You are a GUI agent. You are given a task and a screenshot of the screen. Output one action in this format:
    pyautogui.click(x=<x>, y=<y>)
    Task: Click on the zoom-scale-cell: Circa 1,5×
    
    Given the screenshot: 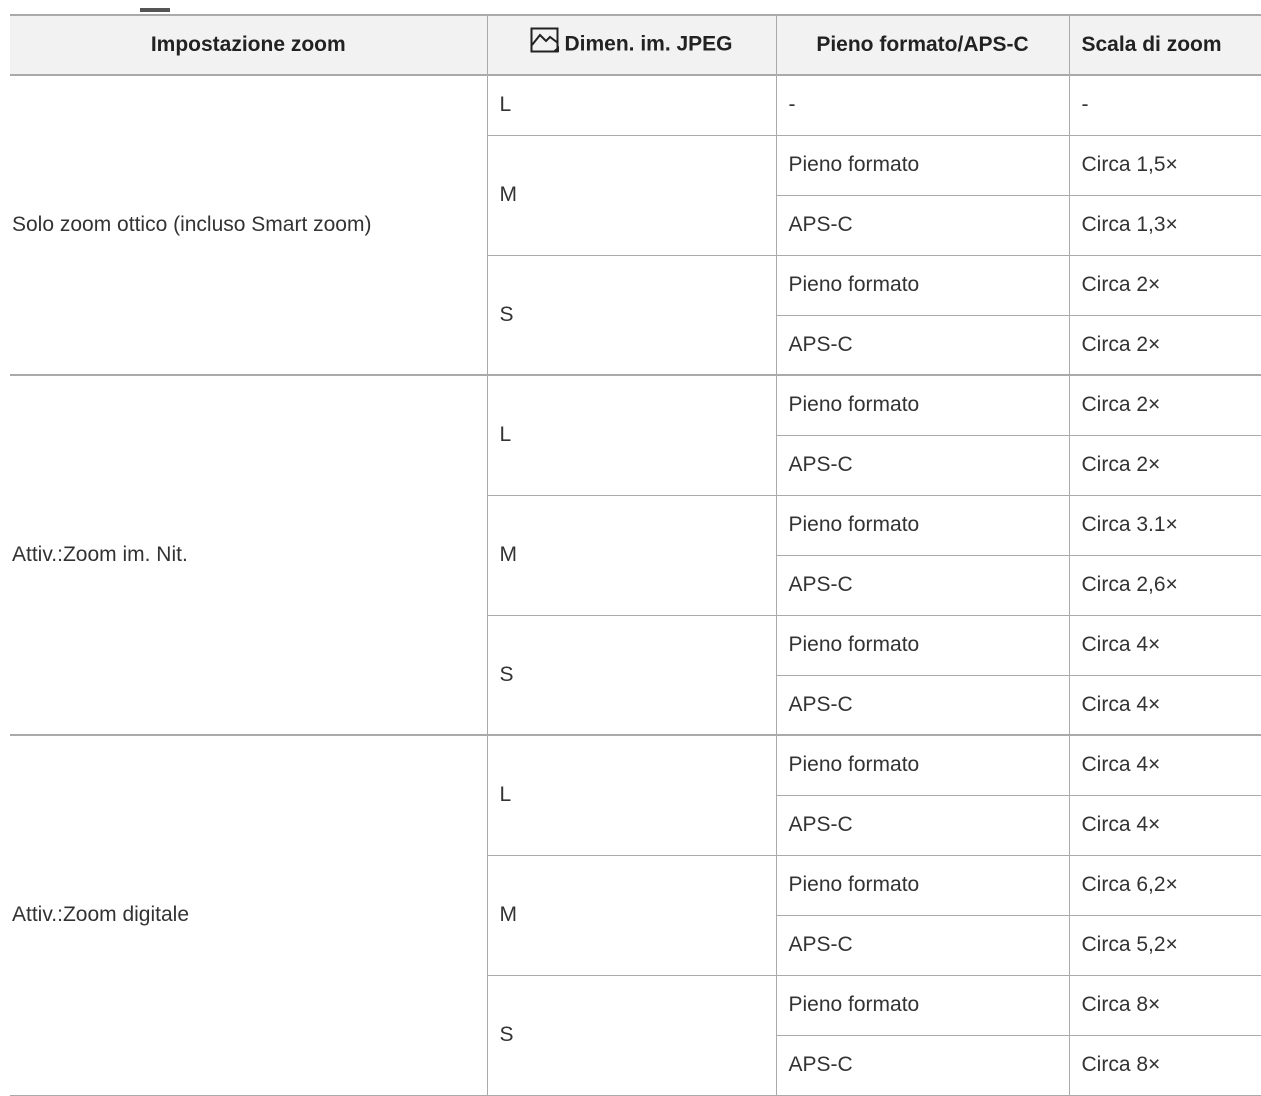 What is the action you would take?
    pyautogui.click(x=1164, y=165)
    